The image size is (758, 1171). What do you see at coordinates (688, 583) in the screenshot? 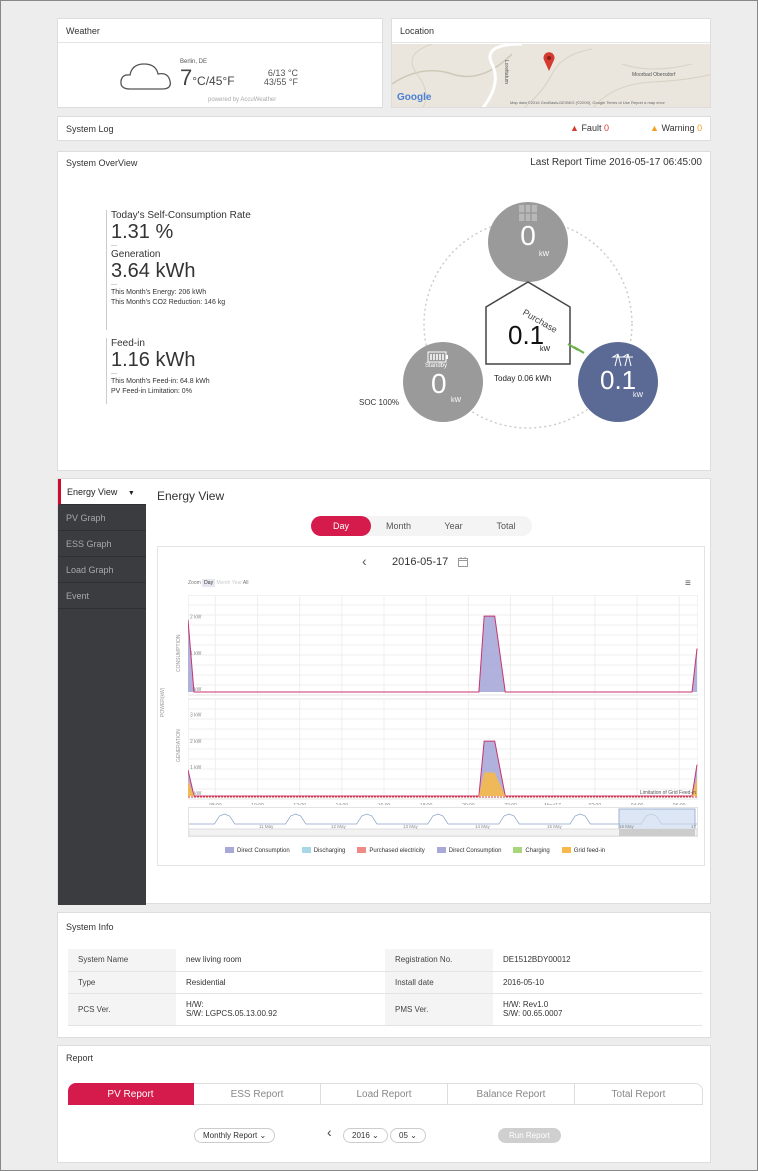
I see `chart-menu-icon: ≡` at bounding box center [688, 583].